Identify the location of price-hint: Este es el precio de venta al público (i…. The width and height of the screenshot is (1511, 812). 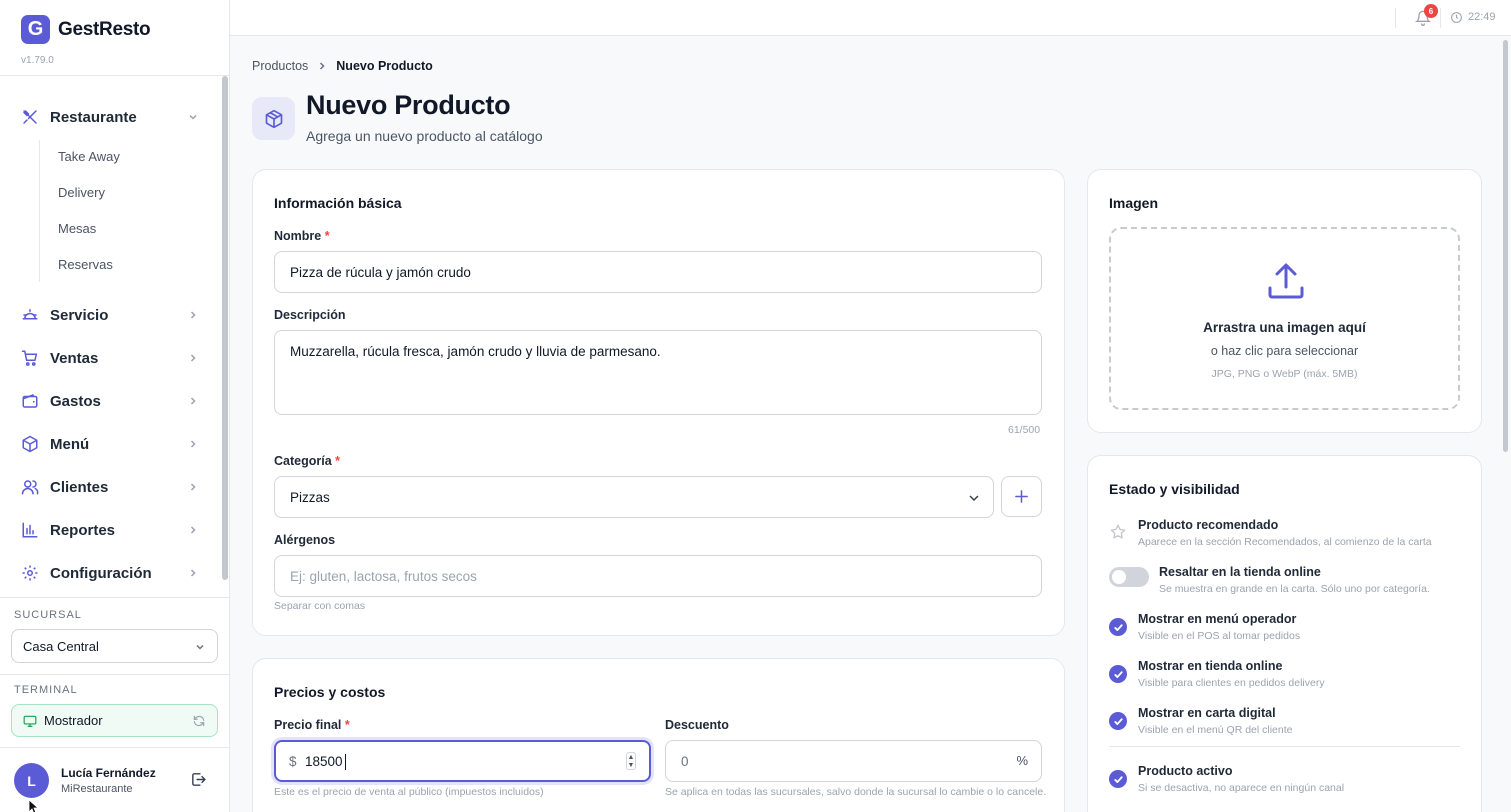
(409, 792).